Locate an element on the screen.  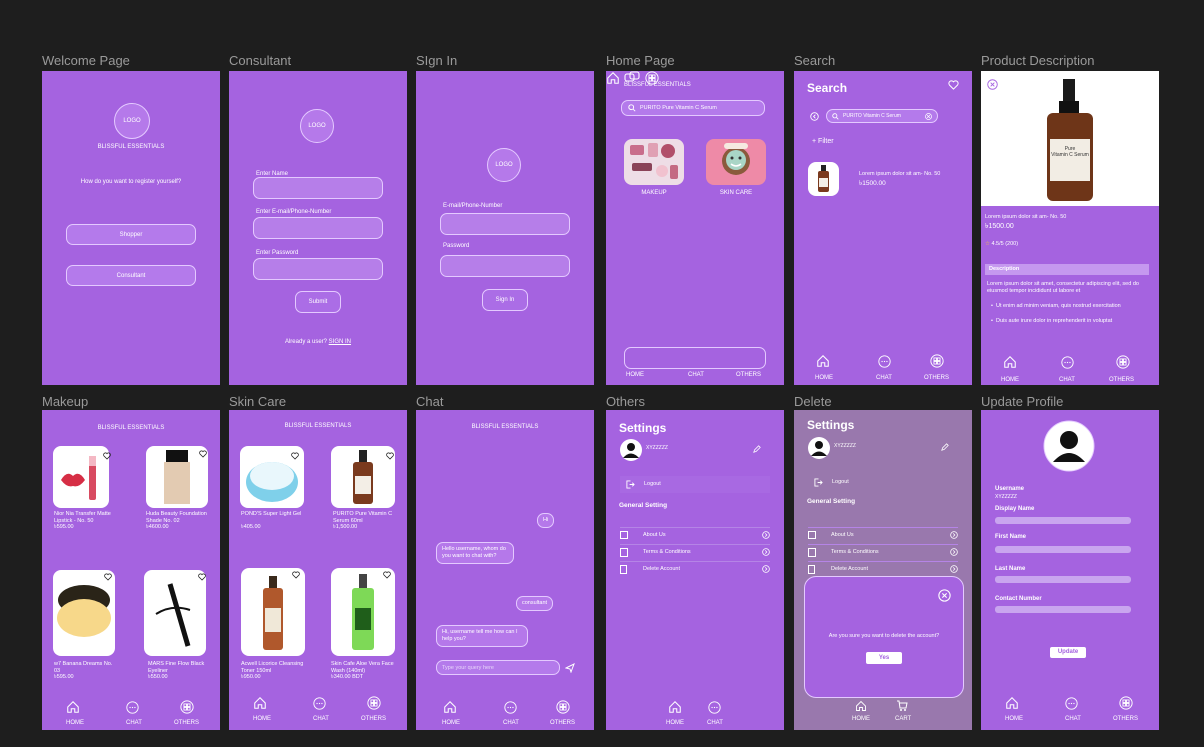
chat-input: Type your query here is located at coordinates (498, 667).